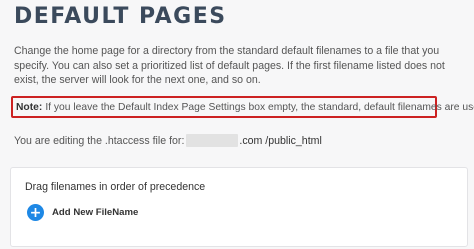  Describe the element at coordinates (95, 212) in the screenshot. I see `add-new-filename-label: Add New FileName` at that location.